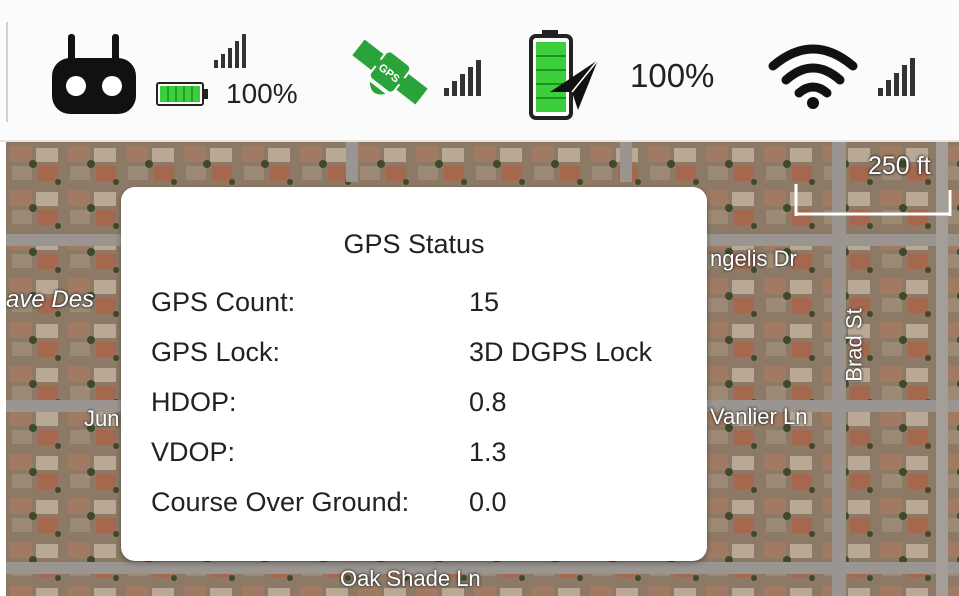 The height and width of the screenshot is (596, 959). Describe the element at coordinates (421, 507) in the screenshot. I see `course-over-ground-row: Course Over Ground: 0.0` at that location.